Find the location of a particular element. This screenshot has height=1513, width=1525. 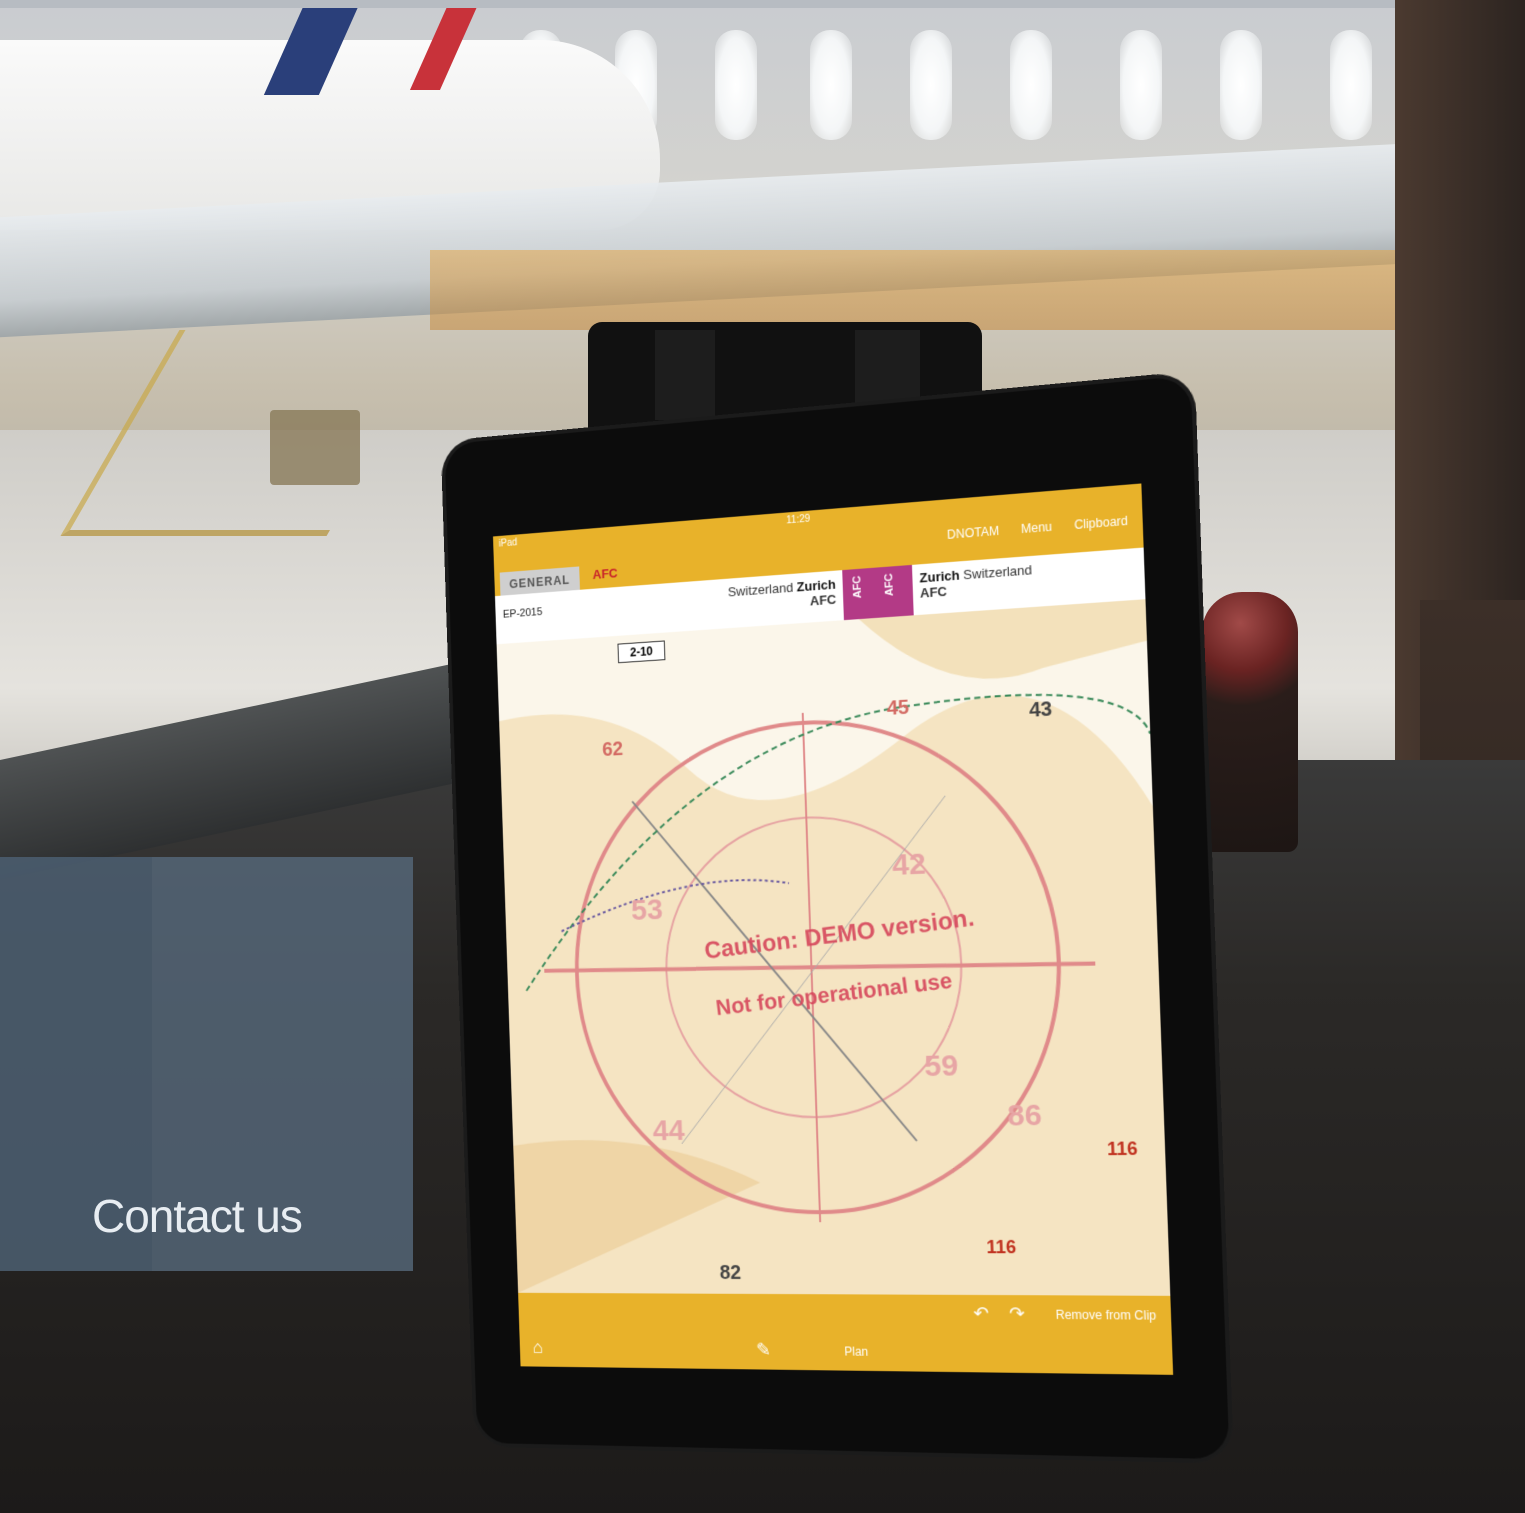

remove-from-clip-button: Remove from Clip is located at coordinates (1105, 1315).